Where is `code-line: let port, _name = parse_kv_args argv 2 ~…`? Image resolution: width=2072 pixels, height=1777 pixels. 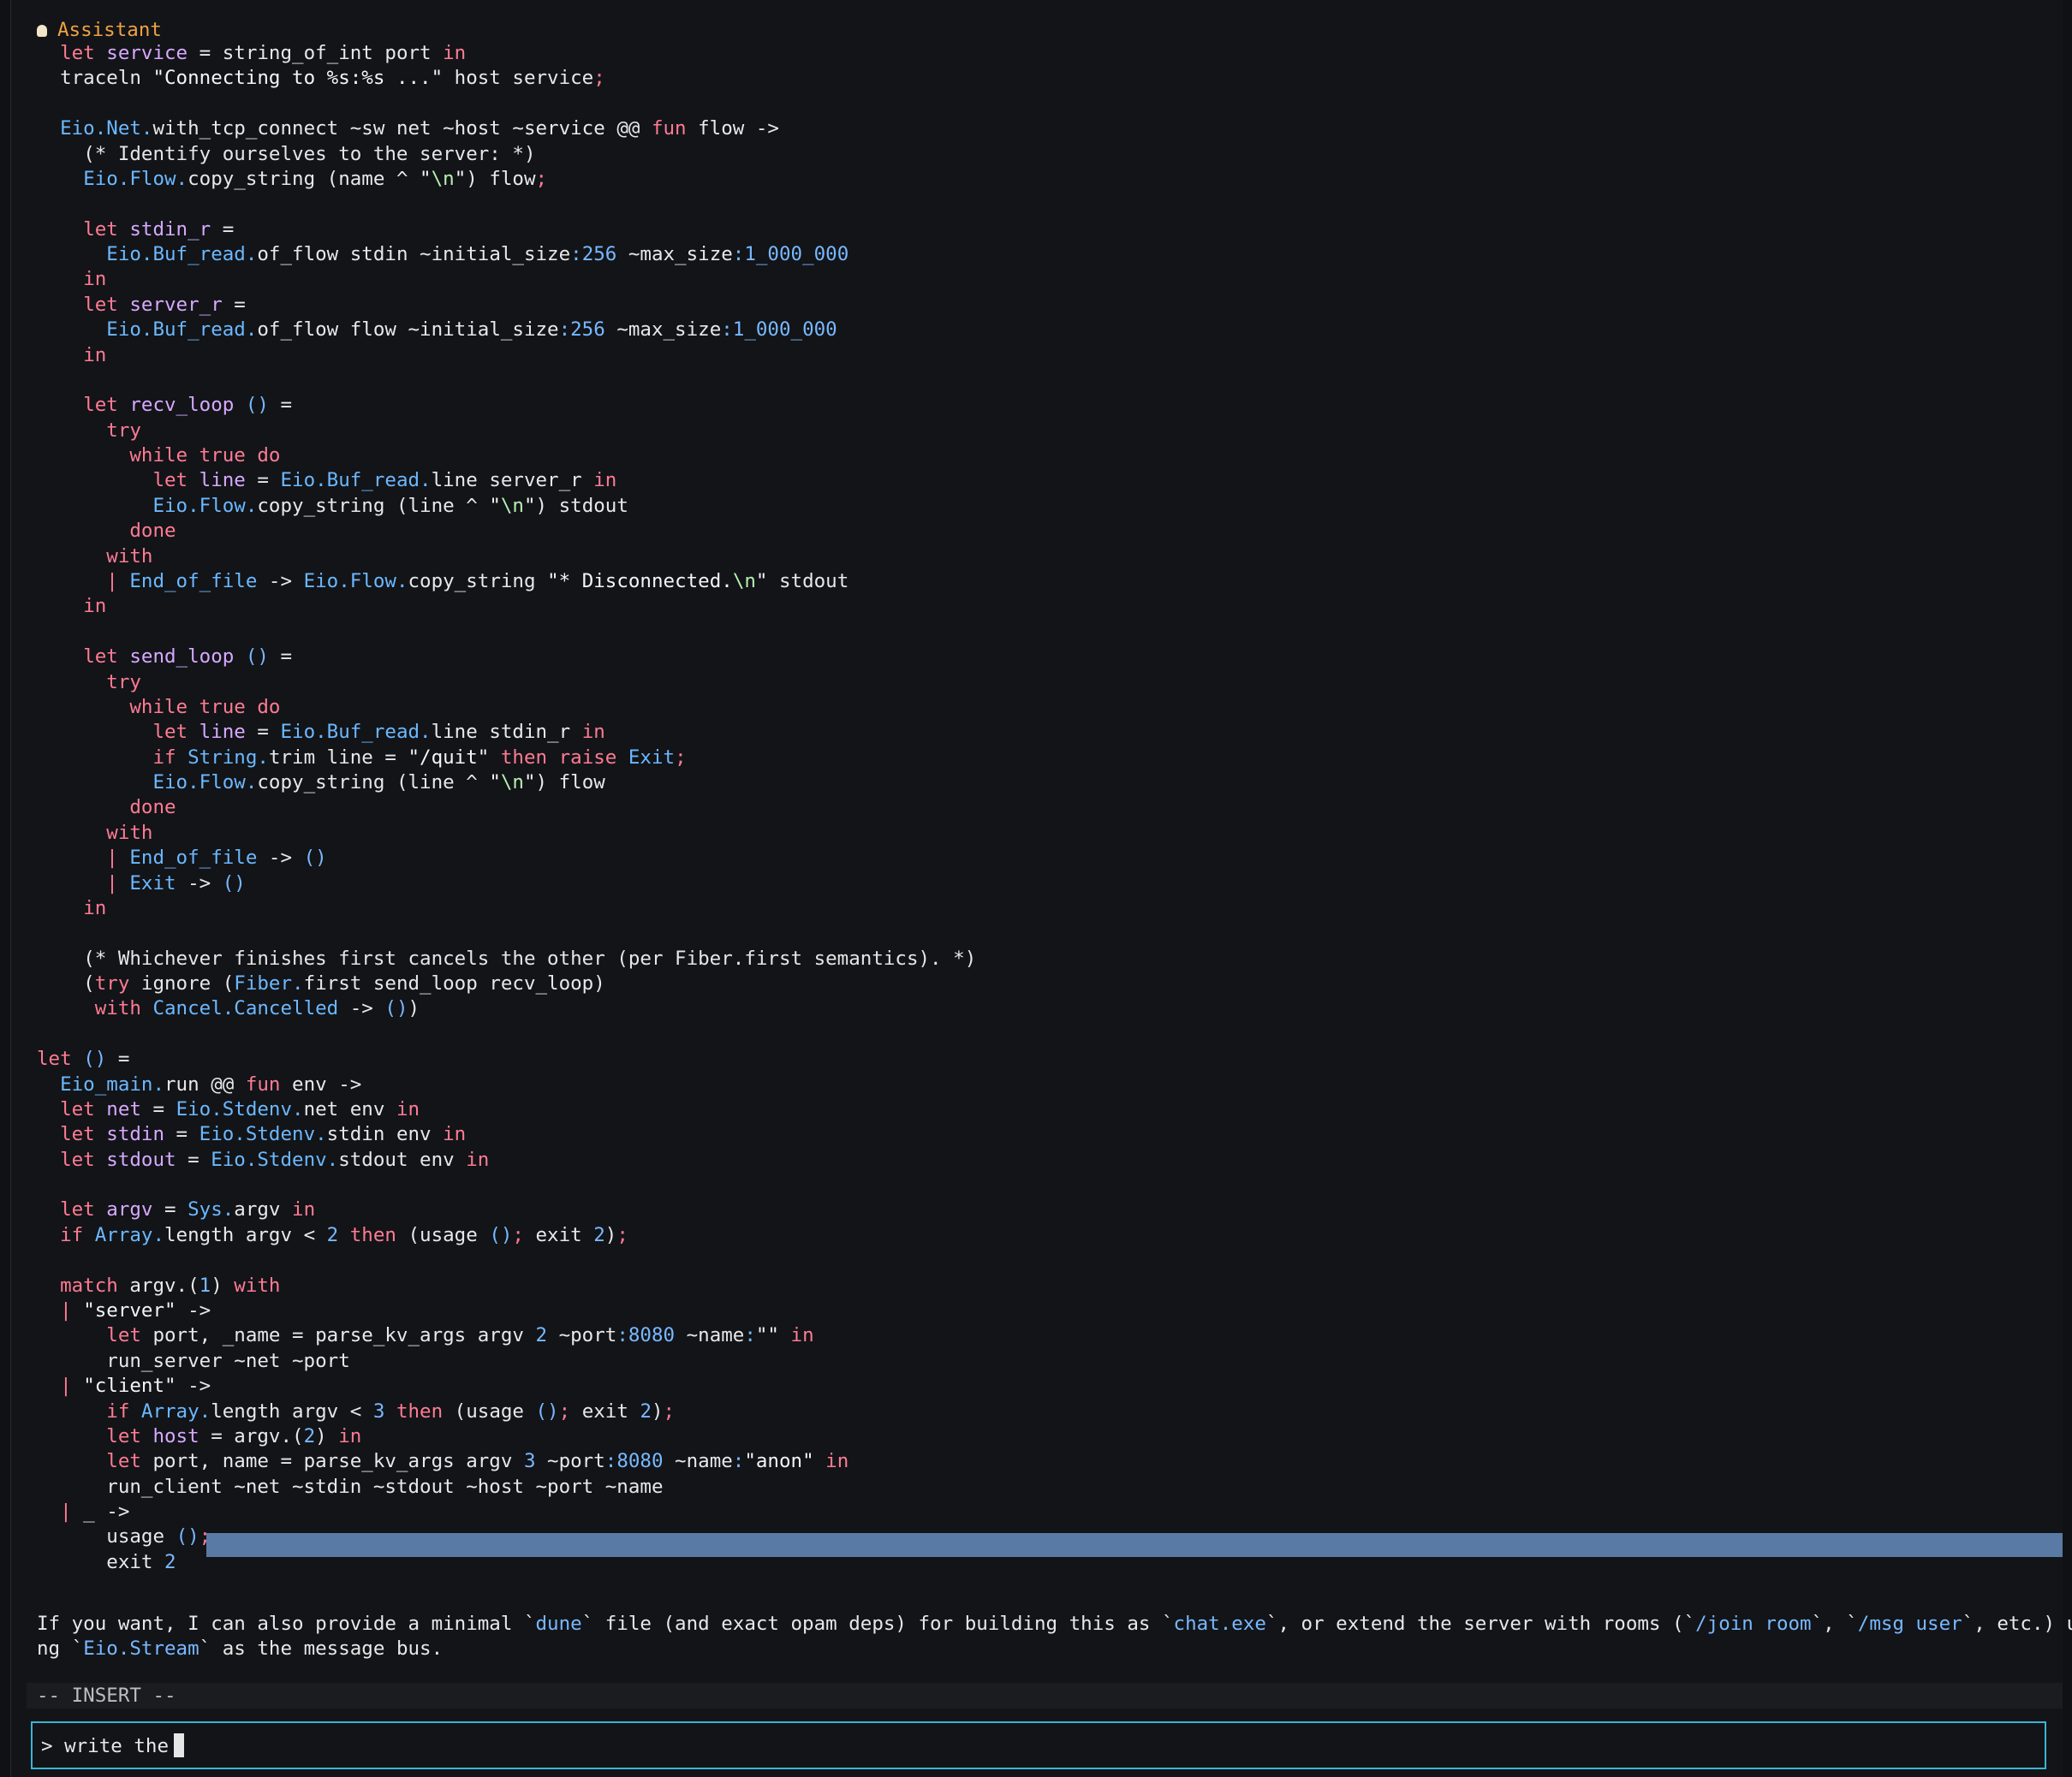
code-line: let port, _name = parse_kv_args argv 2 ~… is located at coordinates (460, 1335).